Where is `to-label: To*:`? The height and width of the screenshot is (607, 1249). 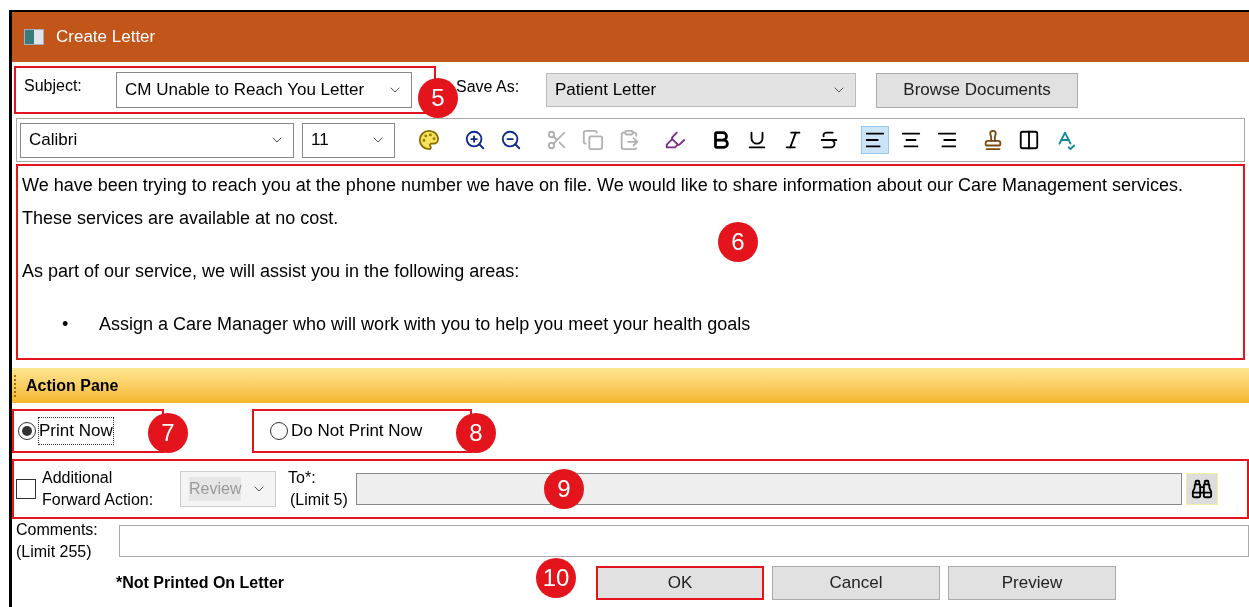 to-label: To*: is located at coordinates (302, 478).